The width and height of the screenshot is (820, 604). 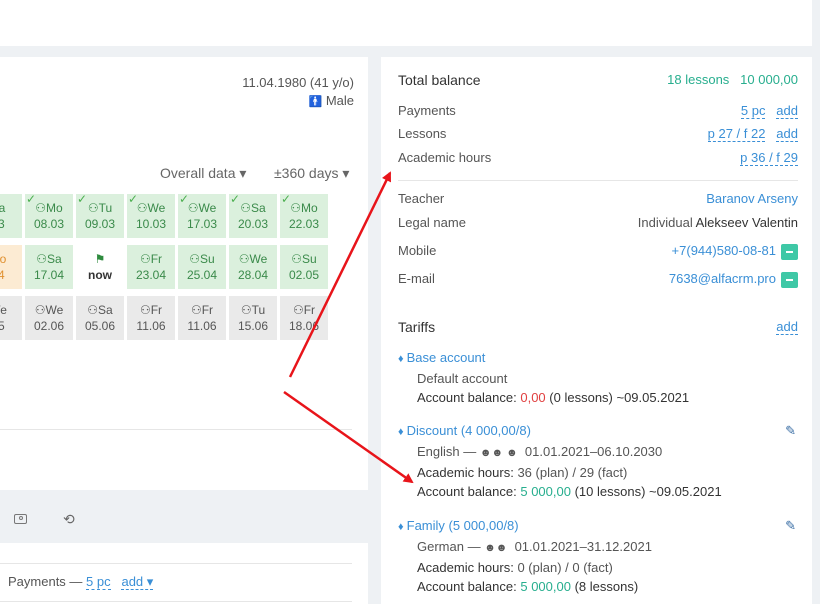 What do you see at coordinates (2, 326) in the screenshot?
I see `calendar-date: 05` at bounding box center [2, 326].